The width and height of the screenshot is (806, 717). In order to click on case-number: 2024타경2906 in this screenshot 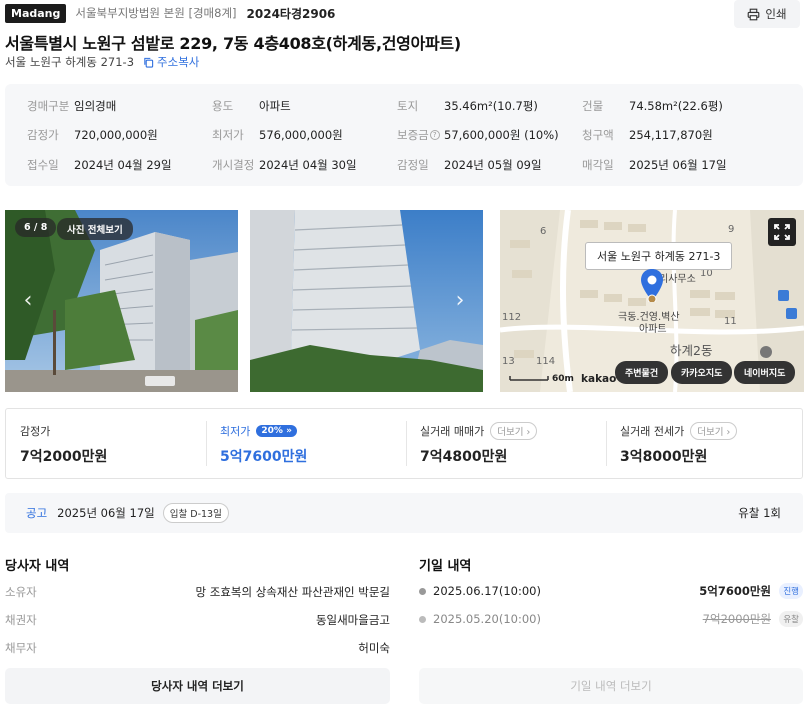, I will do `click(291, 13)`.